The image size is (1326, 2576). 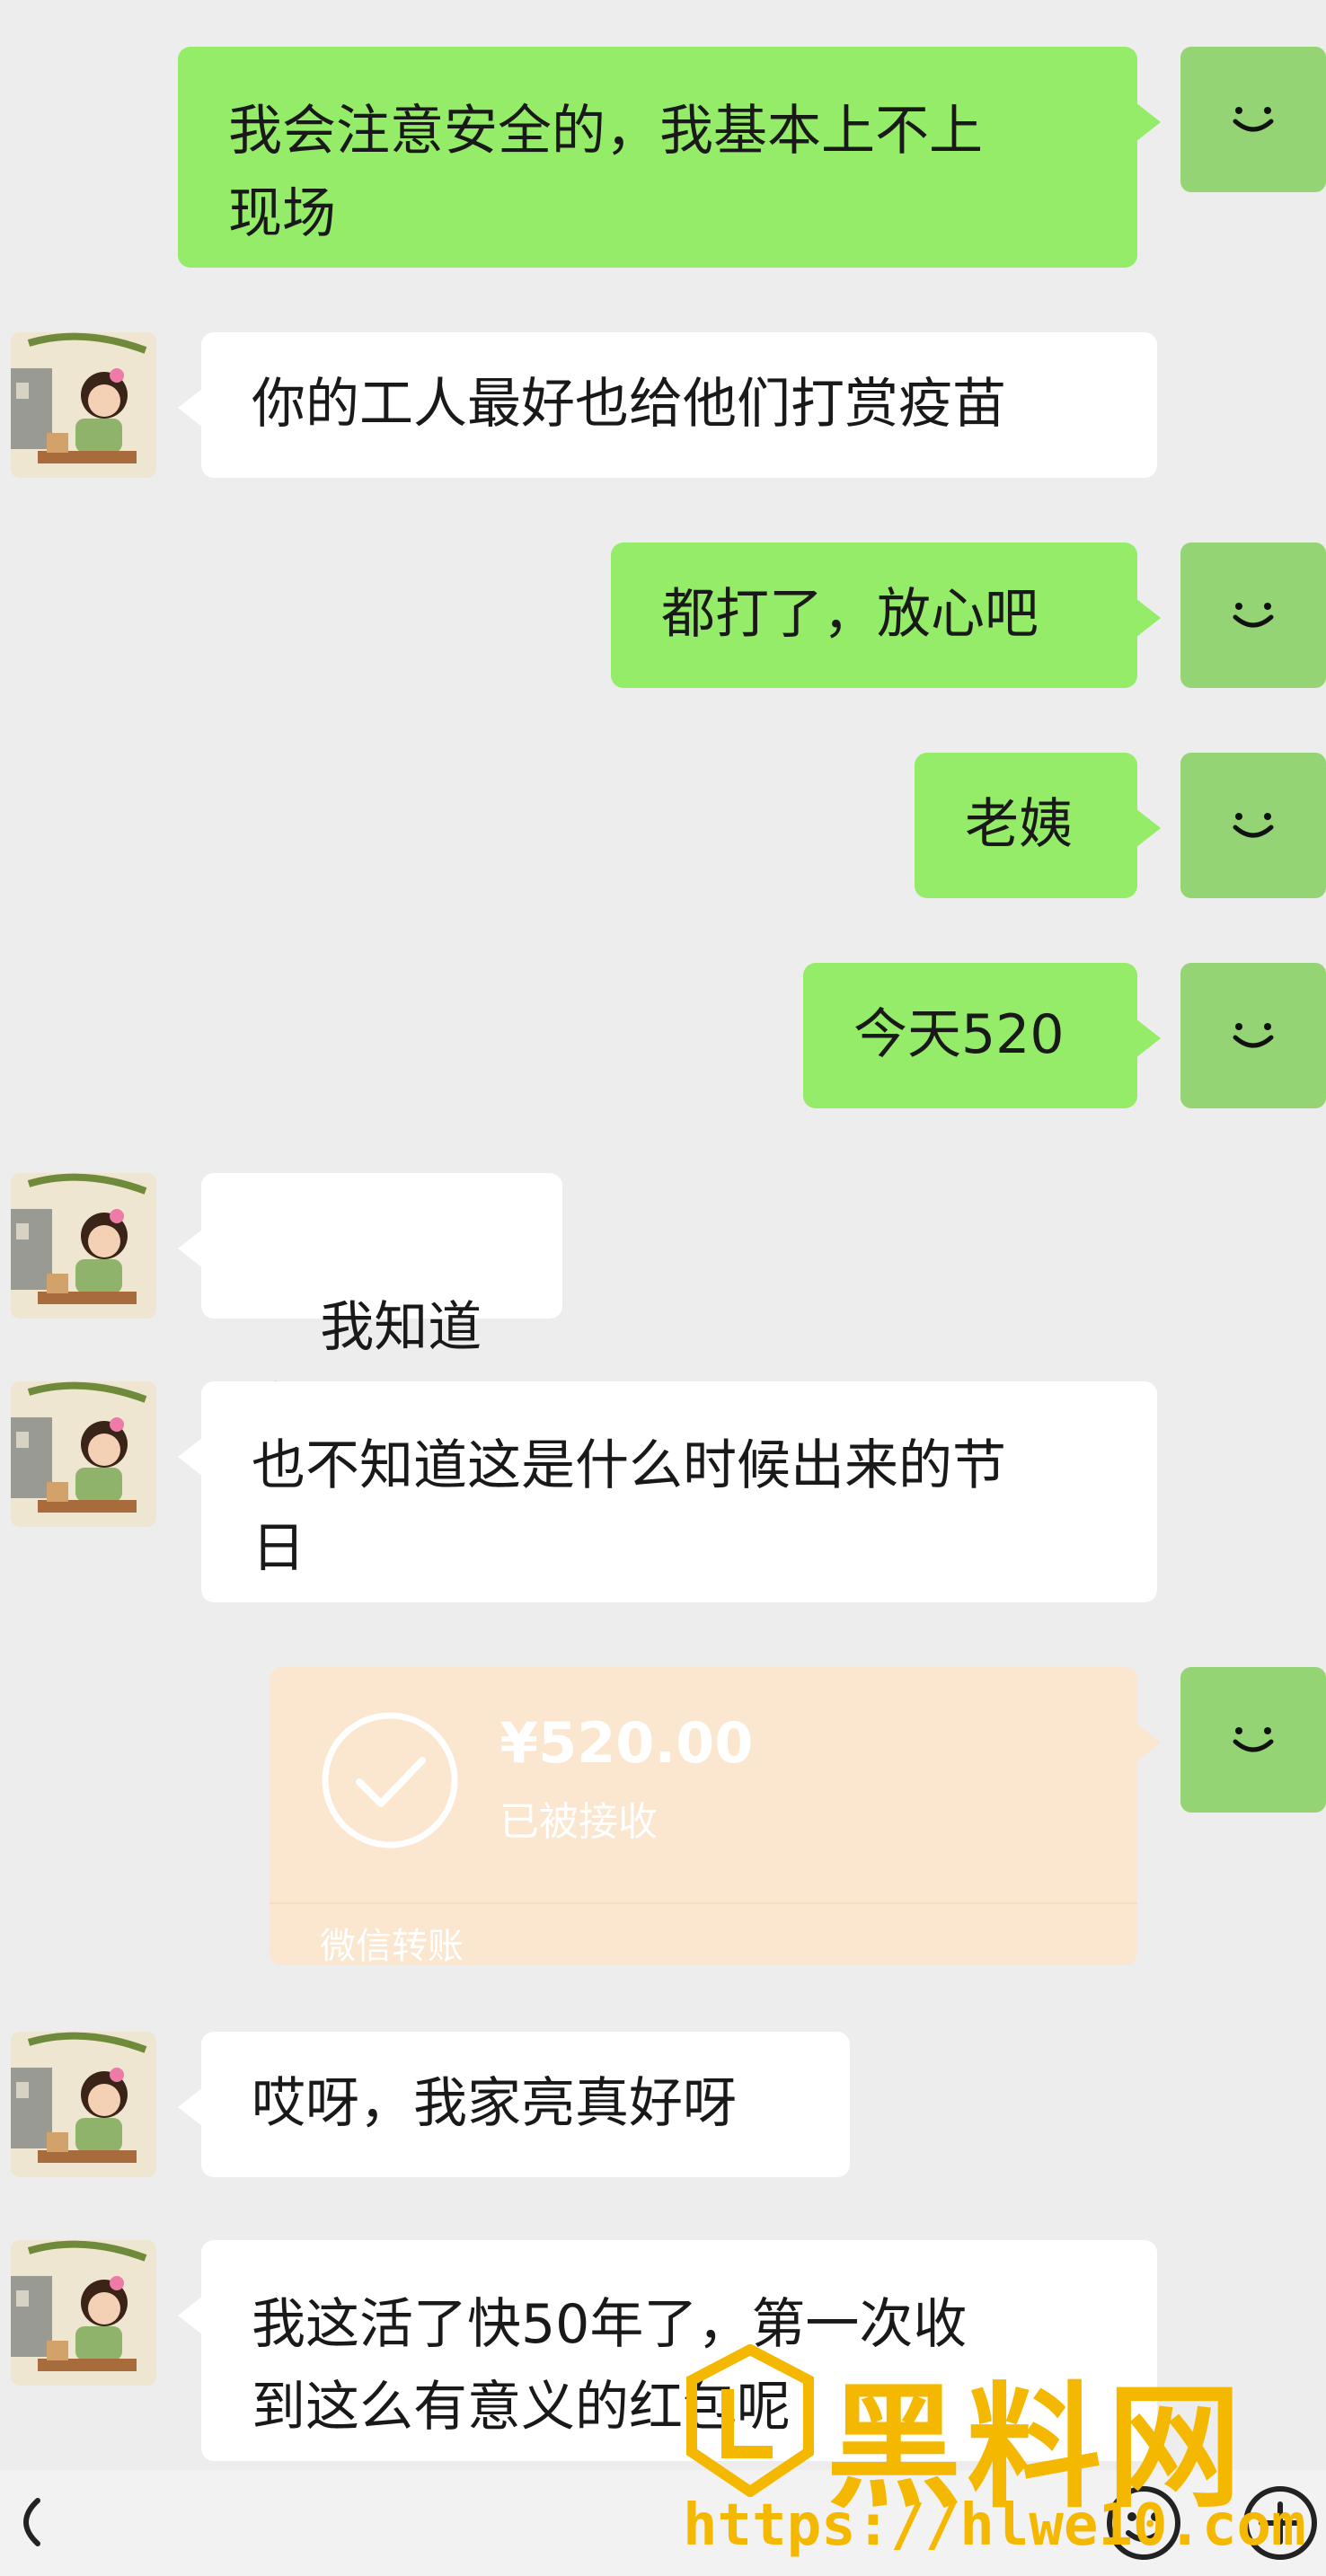 I want to click on message-bubble-sent: 我会注意安全的，我基本上不上 现场, so click(x=669, y=157).